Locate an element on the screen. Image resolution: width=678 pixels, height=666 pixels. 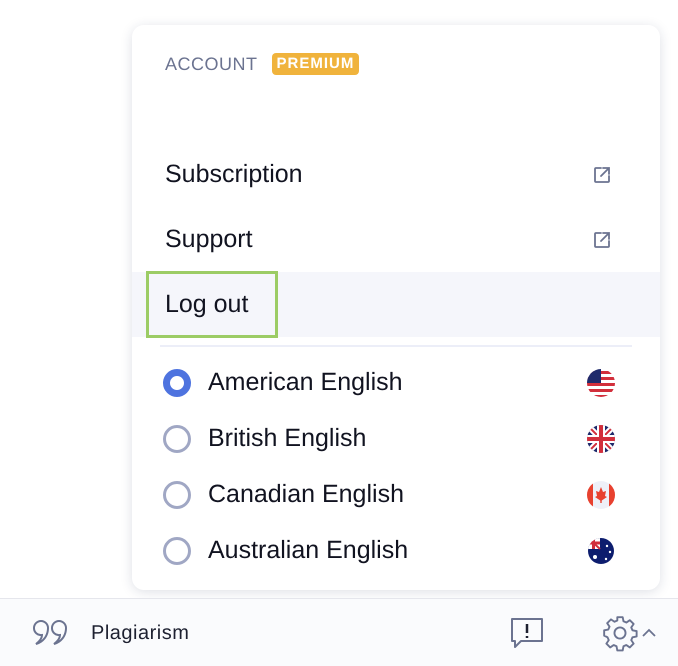
language-label: American English is located at coordinates (305, 383).